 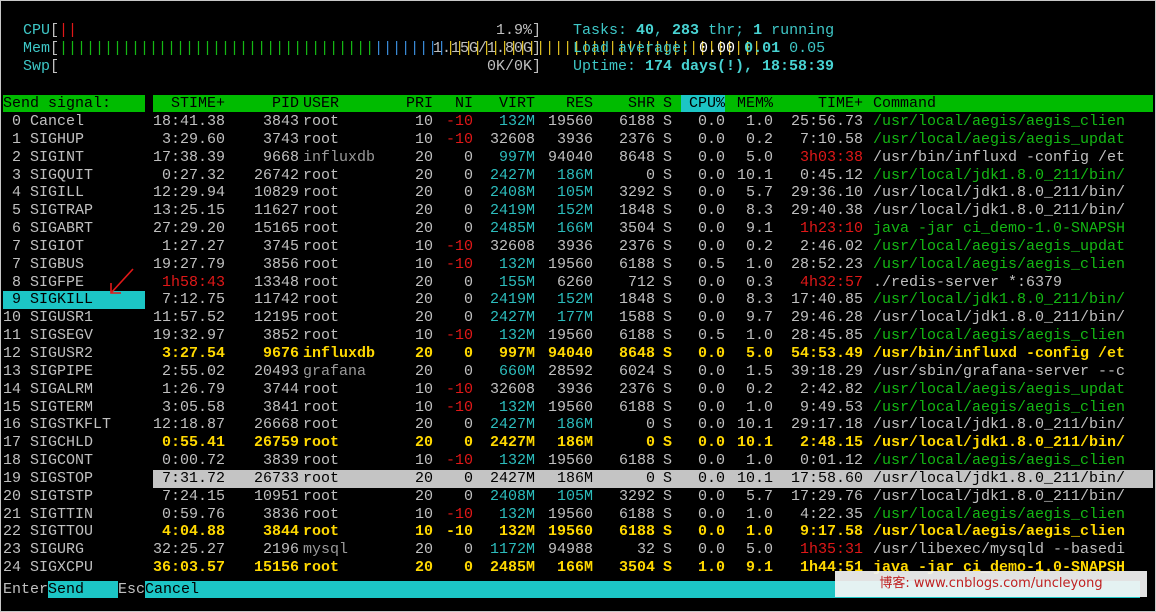 What do you see at coordinates (74, 318) in the screenshot?
I see `signal-item: 10 SIGUSR1` at bounding box center [74, 318].